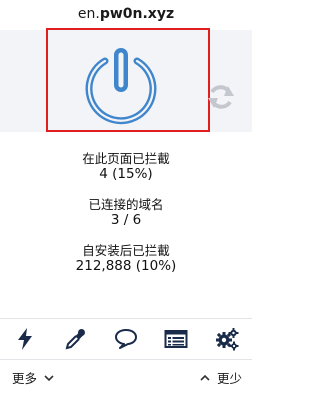 The height and width of the screenshot is (393, 320). What do you see at coordinates (126, 174) in the screenshot?
I see `blocked-on-page-value: 4 (15%)` at bounding box center [126, 174].